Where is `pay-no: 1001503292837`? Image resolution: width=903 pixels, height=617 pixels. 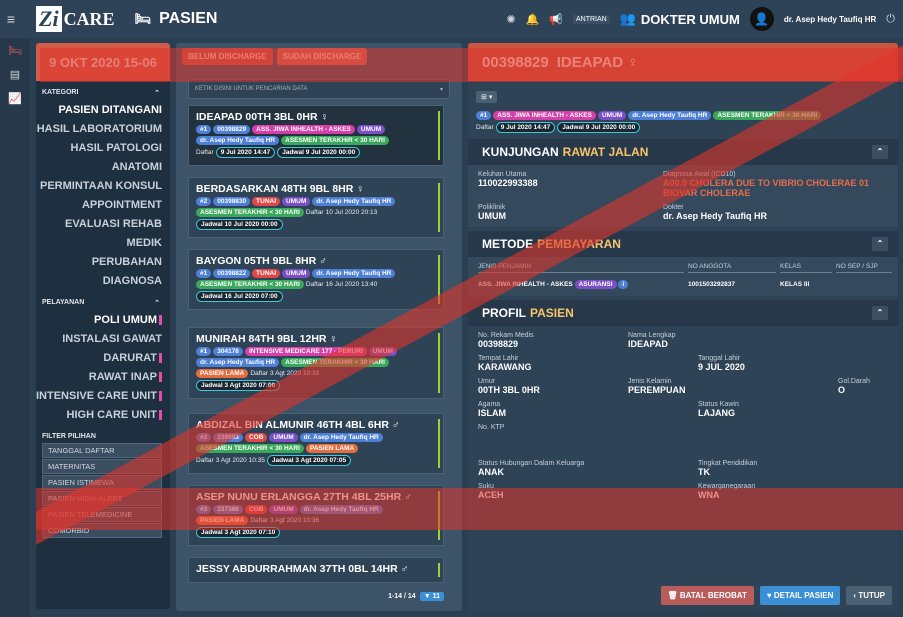 pay-no: 1001503292837 is located at coordinates (711, 284).